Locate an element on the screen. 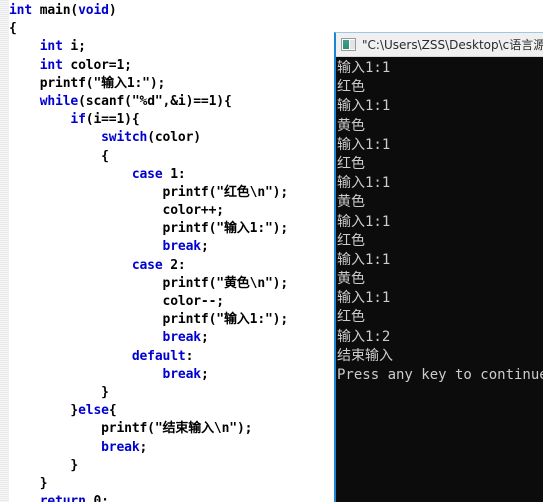  code-keyword: void is located at coordinates (93, 10).